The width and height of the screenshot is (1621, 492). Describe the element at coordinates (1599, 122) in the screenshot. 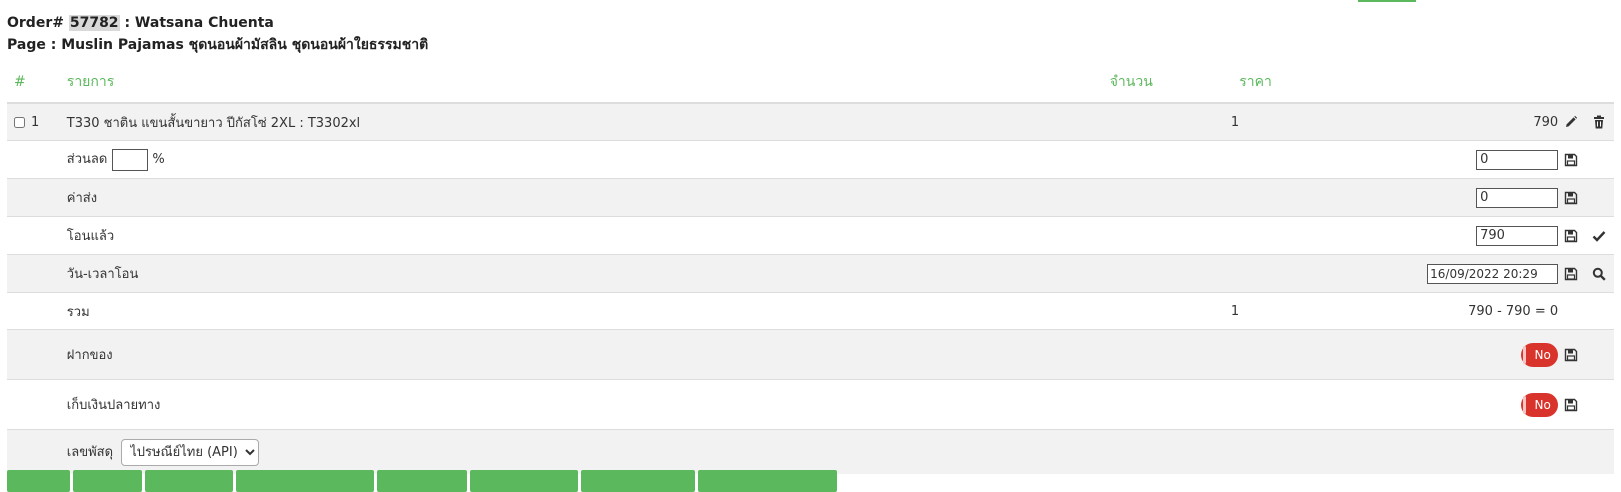

I see `trash-icon` at that location.